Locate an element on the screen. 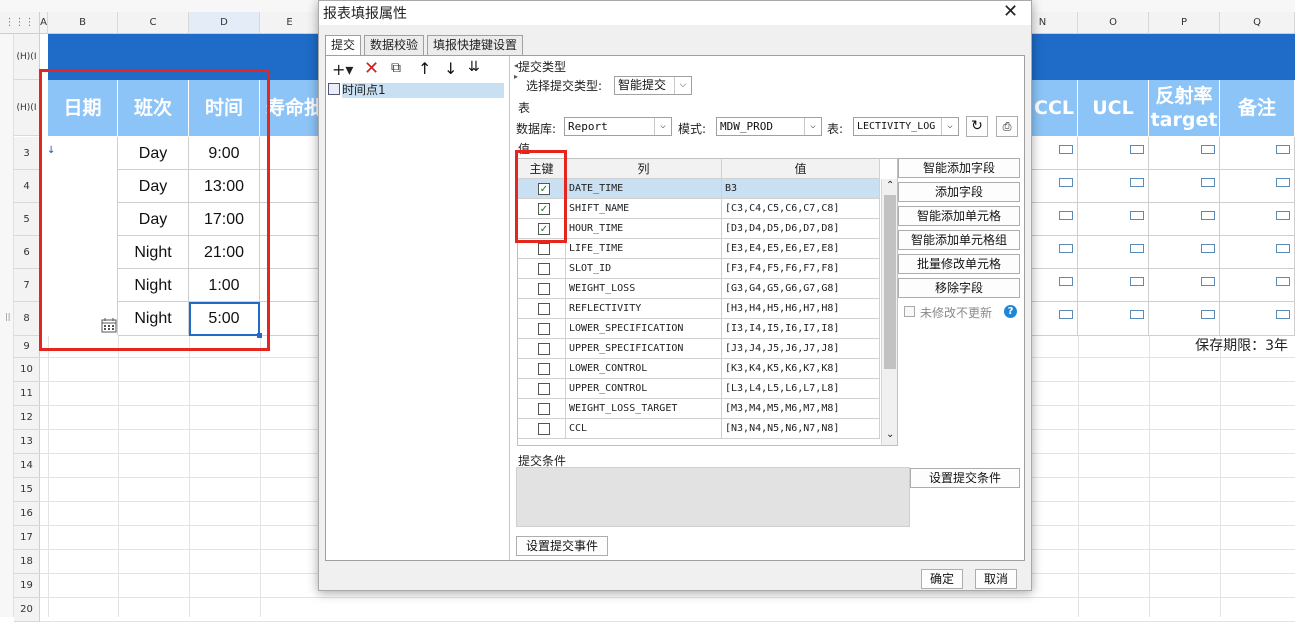  row-header-7: 7 is located at coordinates (27, 285).